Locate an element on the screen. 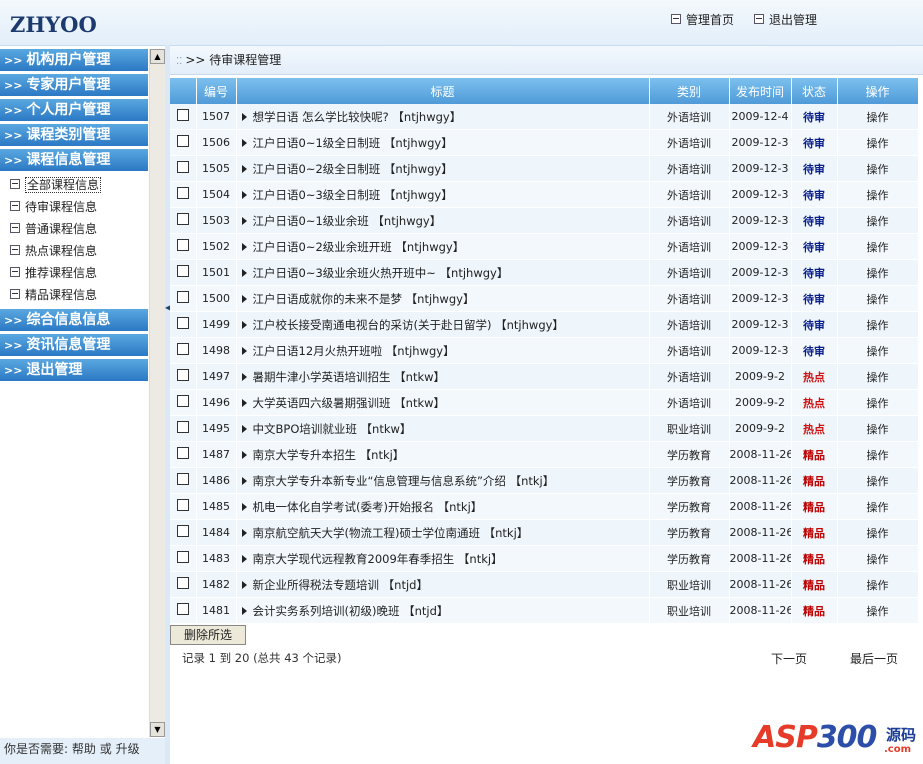  row-title: 江户日语0~2级全日制班 【ntjhwgy】 is located at coordinates (353, 169).